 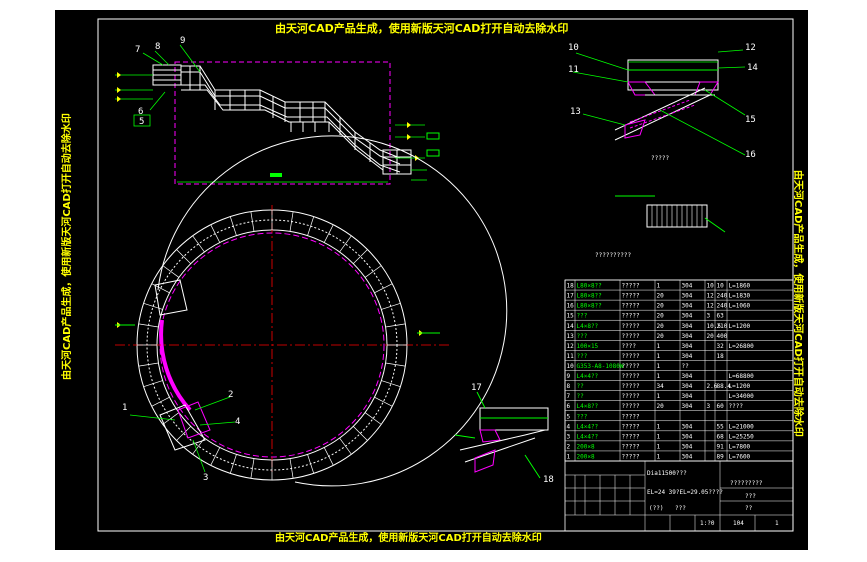 I want to click on callout-12: 12, so click(x=750, y=48).